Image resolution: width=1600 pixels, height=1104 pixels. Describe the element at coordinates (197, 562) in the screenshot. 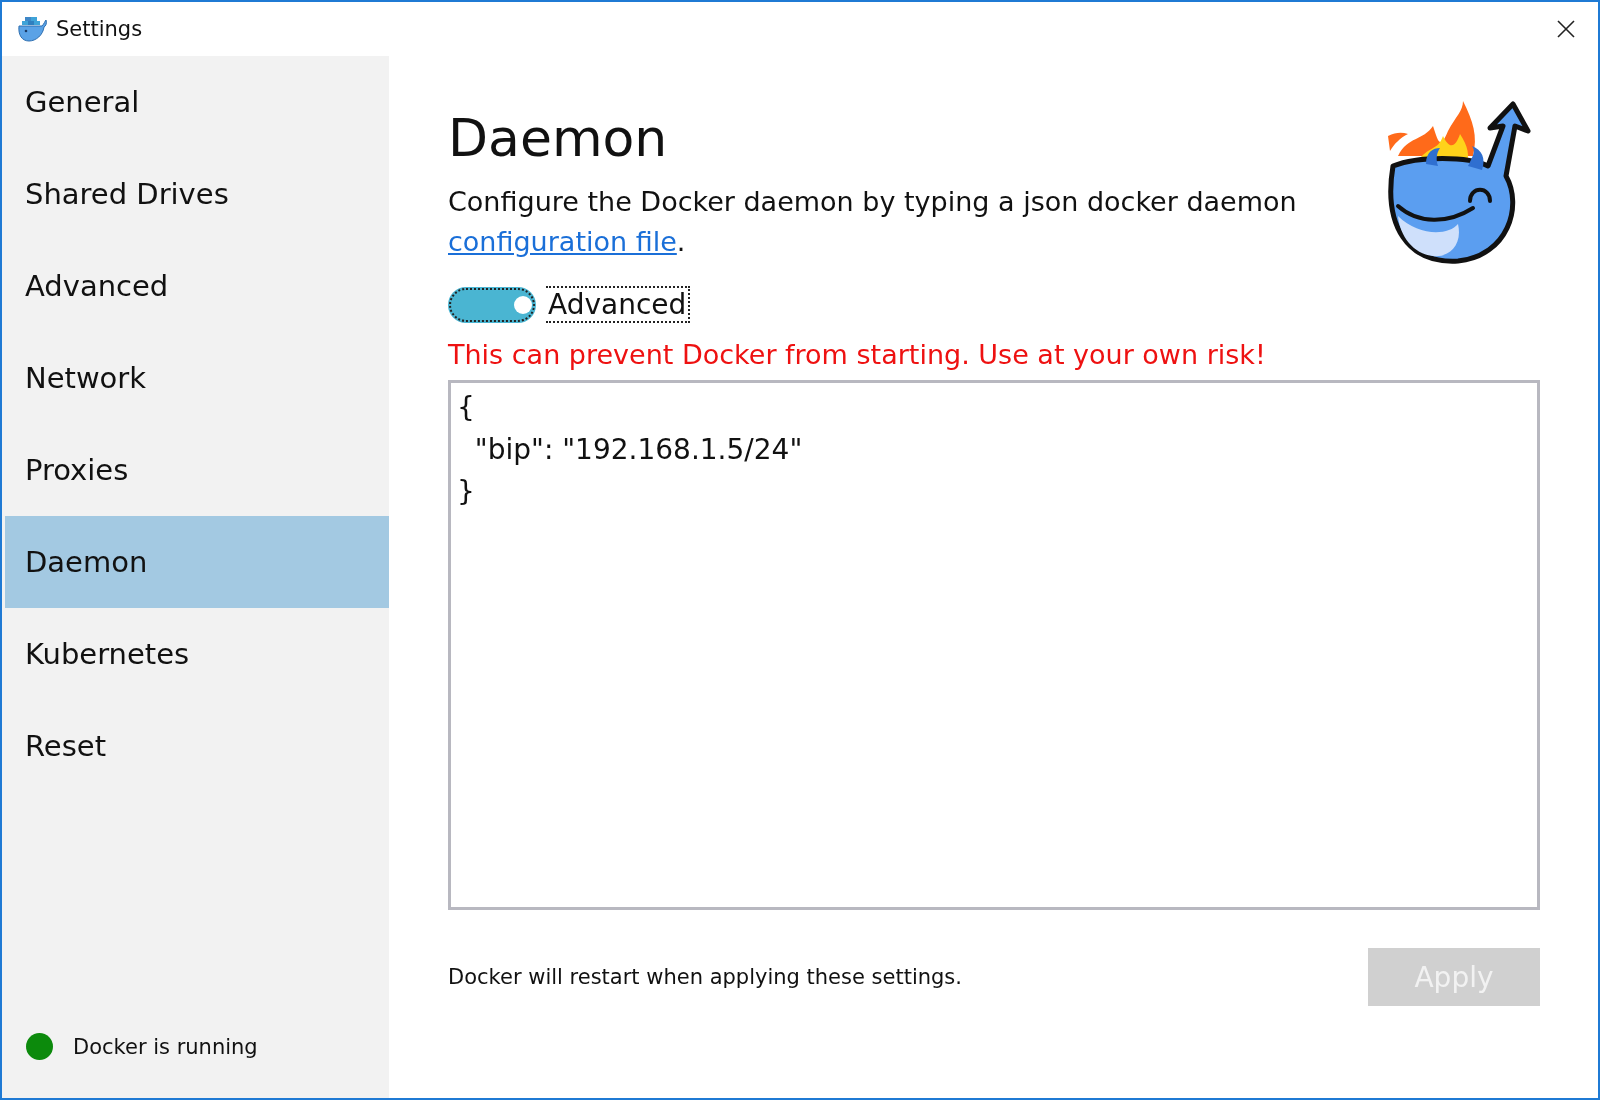

I see `sidebar-item: Daemon` at that location.